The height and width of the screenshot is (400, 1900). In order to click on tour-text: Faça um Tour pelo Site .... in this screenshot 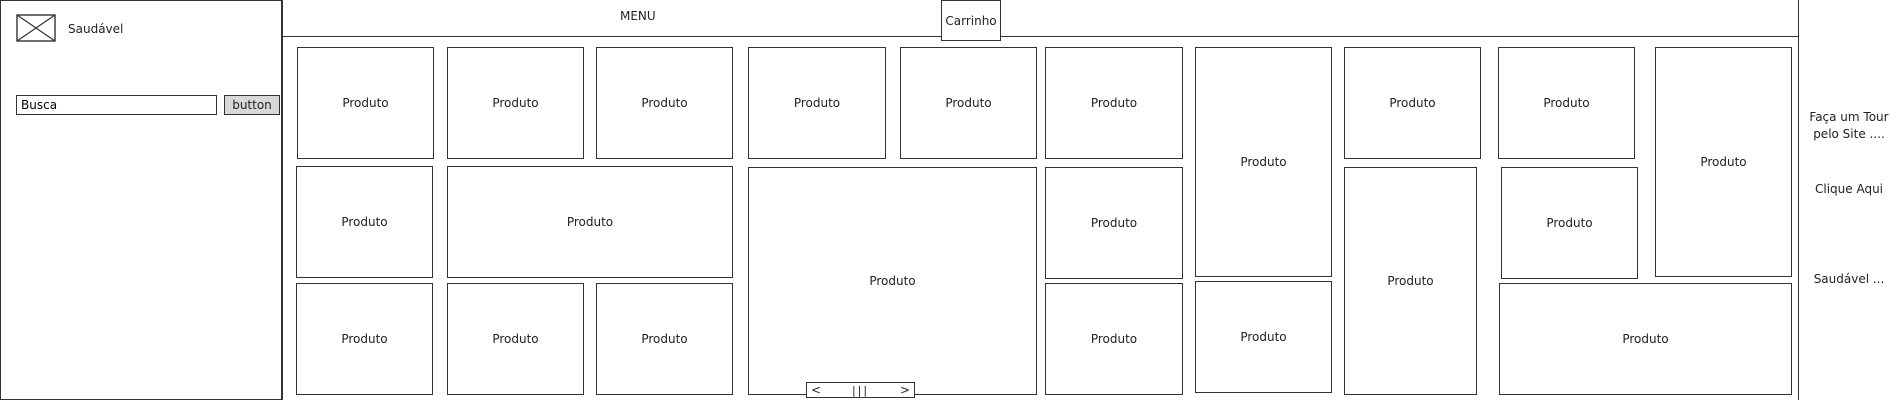, I will do `click(1849, 125)`.